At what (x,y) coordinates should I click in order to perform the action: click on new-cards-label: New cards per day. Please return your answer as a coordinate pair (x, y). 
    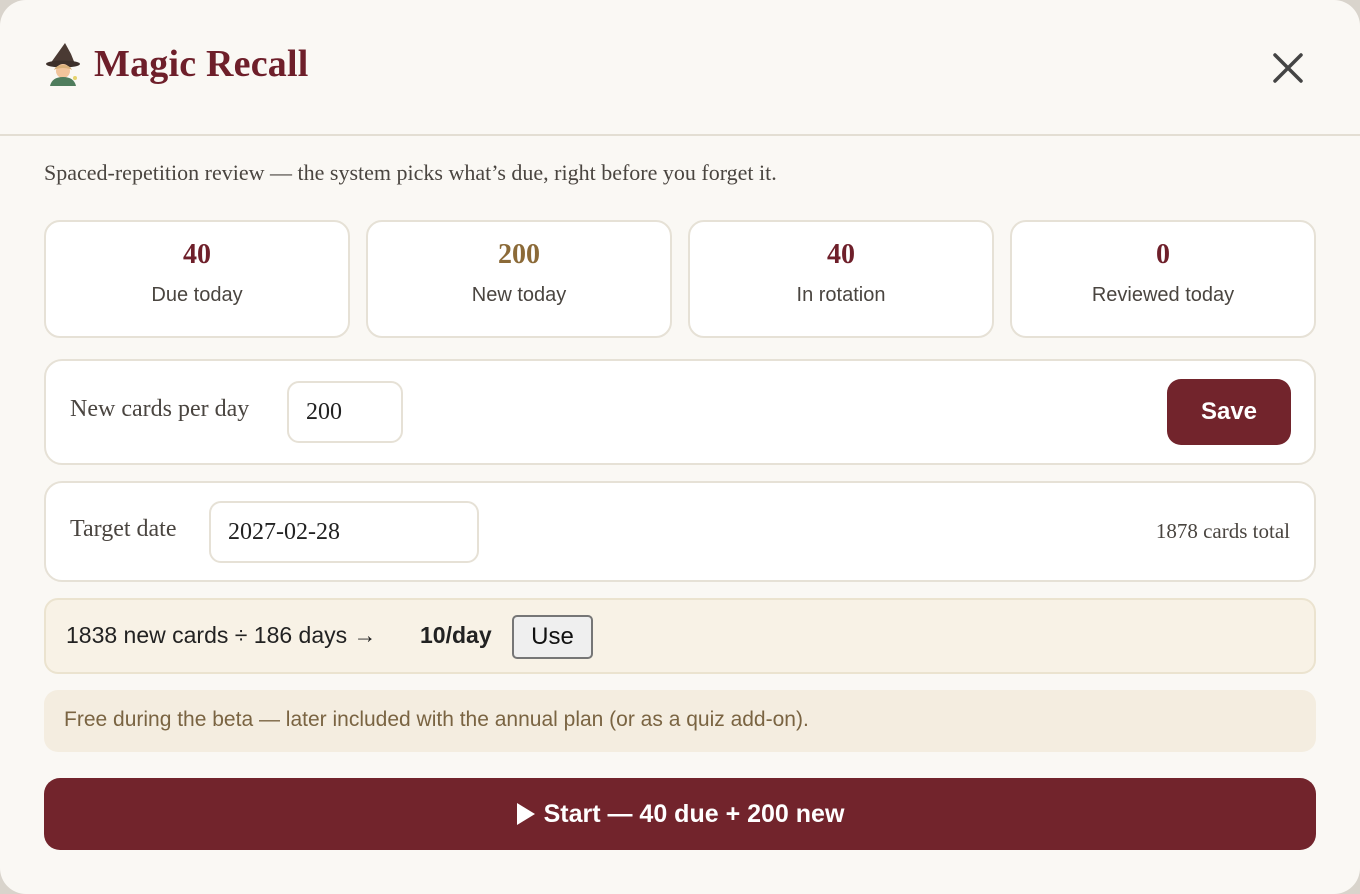
    Looking at the image, I should click on (160, 409).